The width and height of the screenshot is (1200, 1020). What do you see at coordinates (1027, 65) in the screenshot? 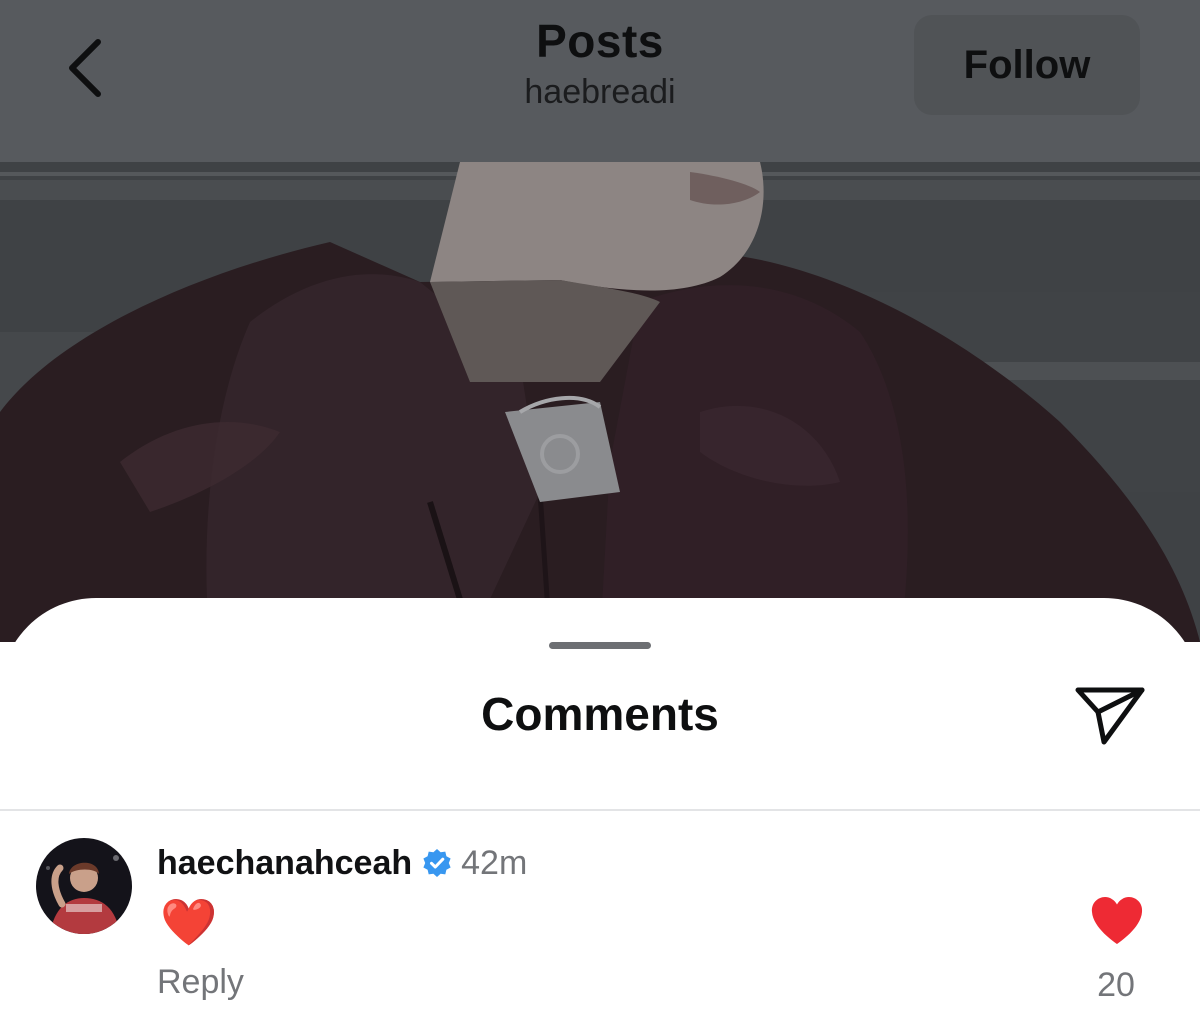
I see `follow-button: Follow` at bounding box center [1027, 65].